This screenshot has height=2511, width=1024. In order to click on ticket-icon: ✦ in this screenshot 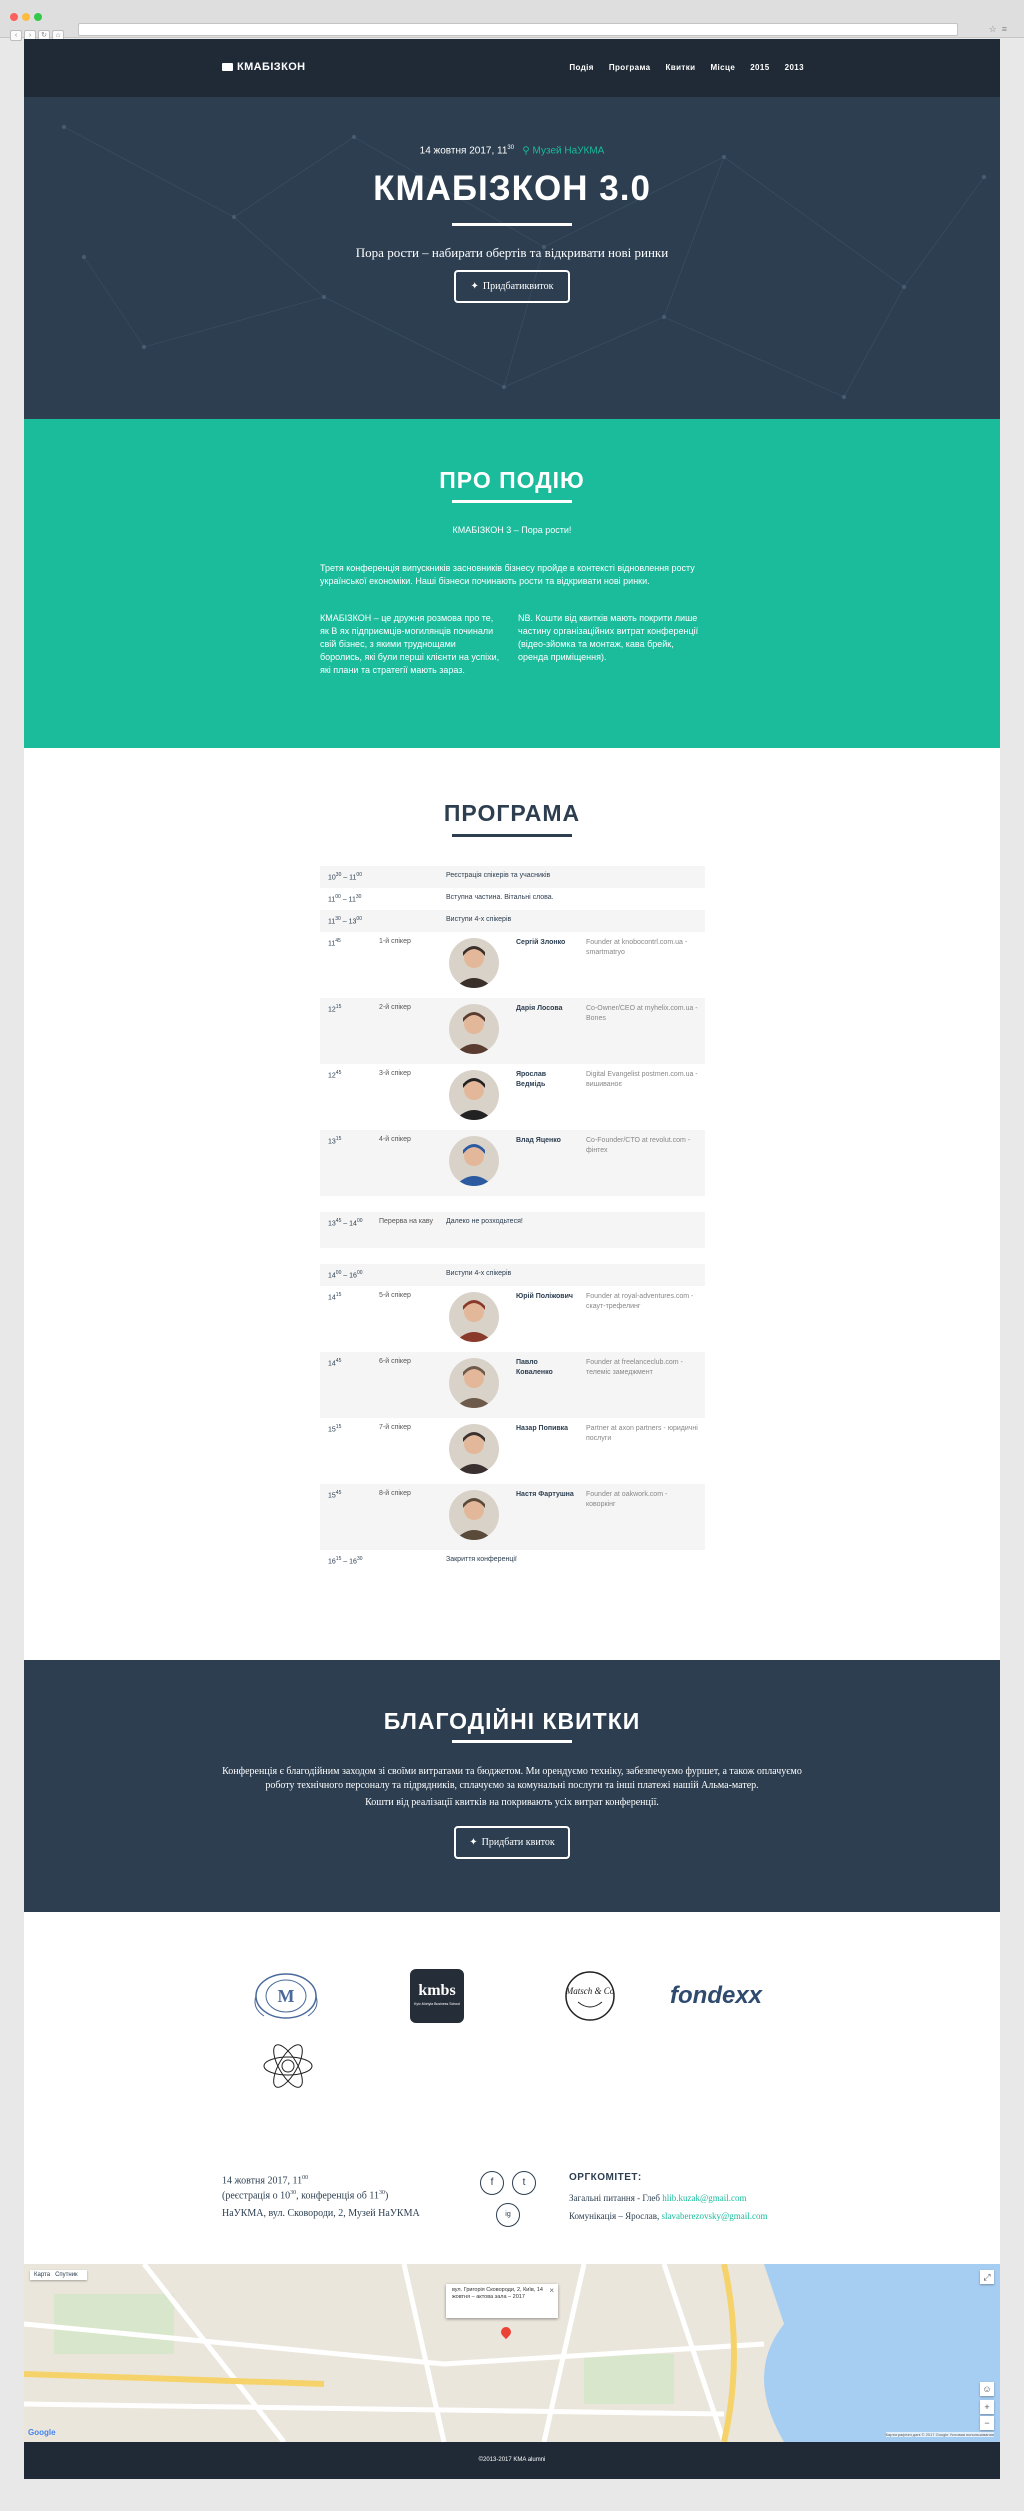, I will do `click(474, 286)`.